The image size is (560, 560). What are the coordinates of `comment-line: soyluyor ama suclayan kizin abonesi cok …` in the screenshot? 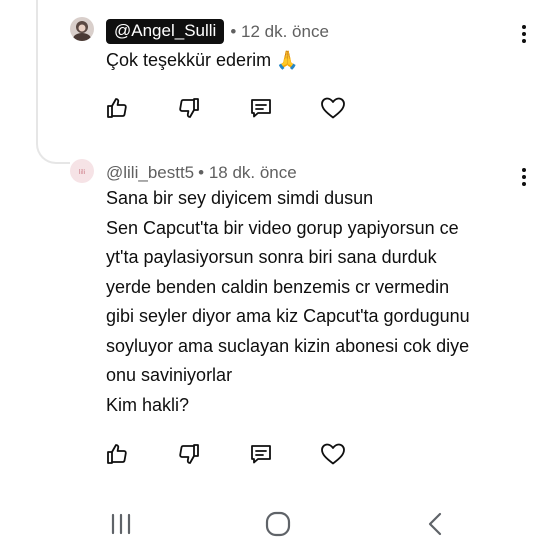 It's located at (288, 345).